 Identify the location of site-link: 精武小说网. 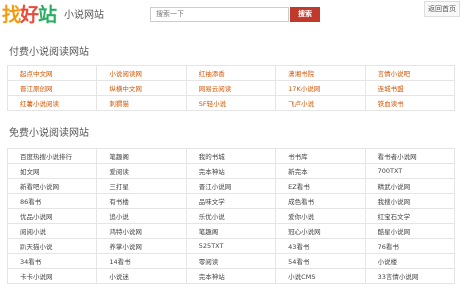
(410, 186).